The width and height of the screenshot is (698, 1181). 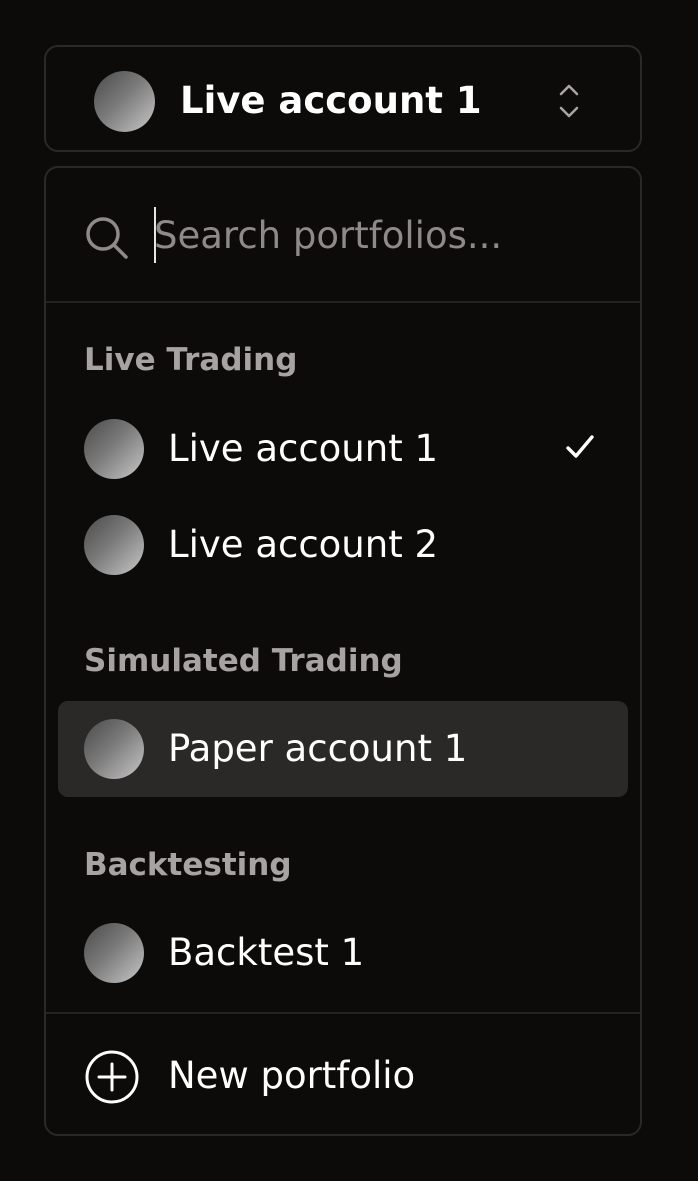 What do you see at coordinates (155, 235) in the screenshot?
I see `text-cursor` at bounding box center [155, 235].